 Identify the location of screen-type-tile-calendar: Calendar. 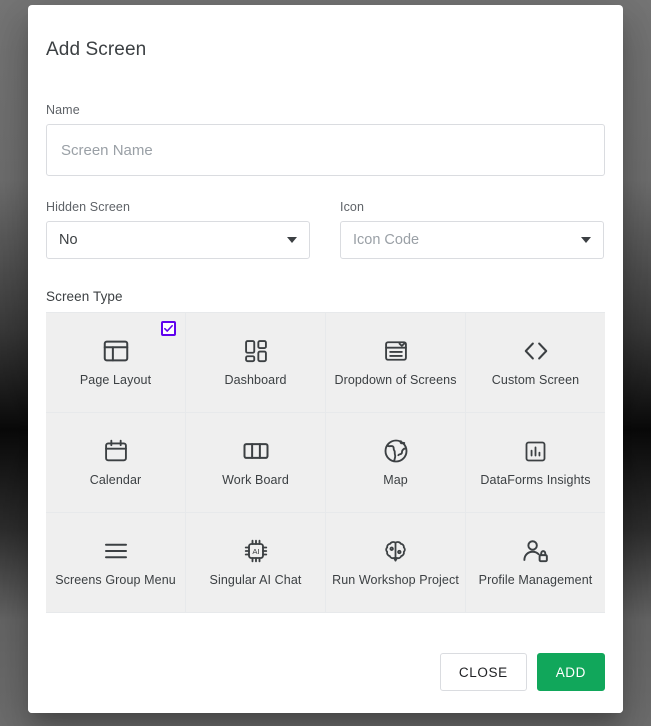
(115, 462).